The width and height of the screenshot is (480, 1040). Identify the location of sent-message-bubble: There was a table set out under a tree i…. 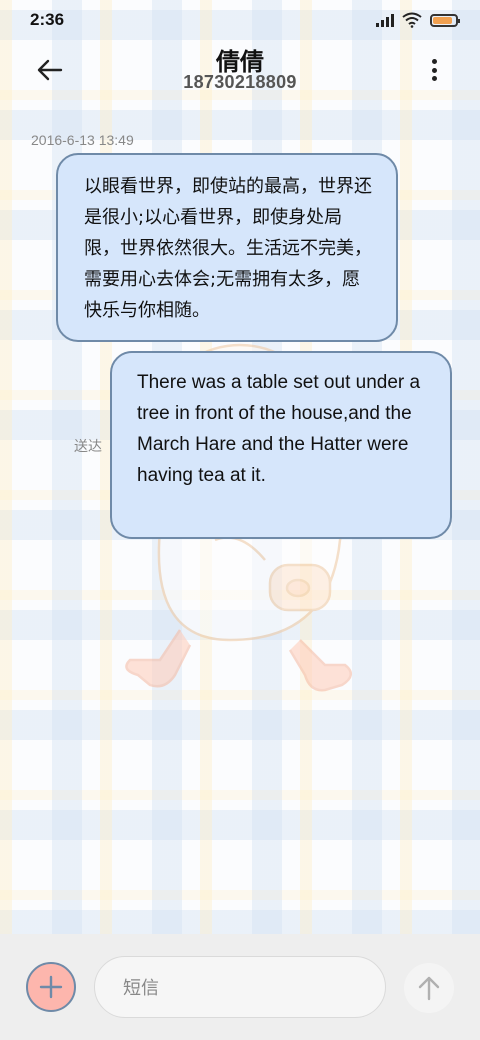
(281, 445).